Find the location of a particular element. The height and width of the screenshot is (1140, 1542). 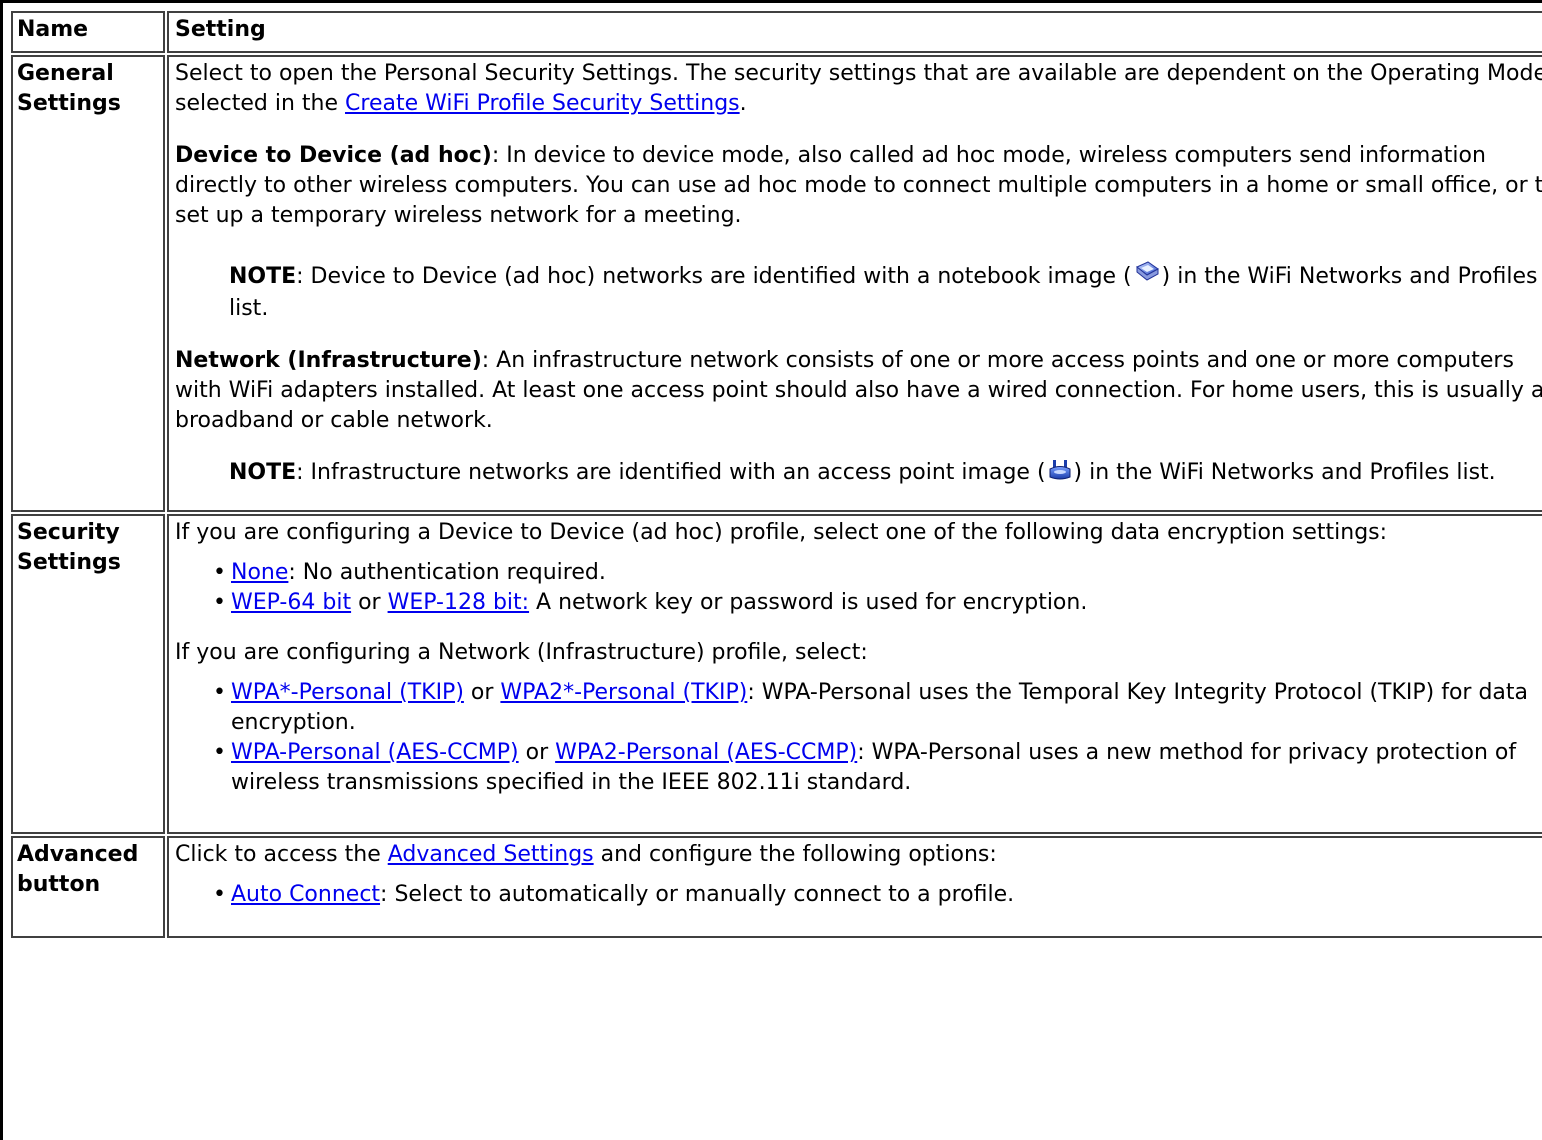

wpa2-personal-tkip-link: WPA2*-Personal (TKIP) is located at coordinates (623, 692).